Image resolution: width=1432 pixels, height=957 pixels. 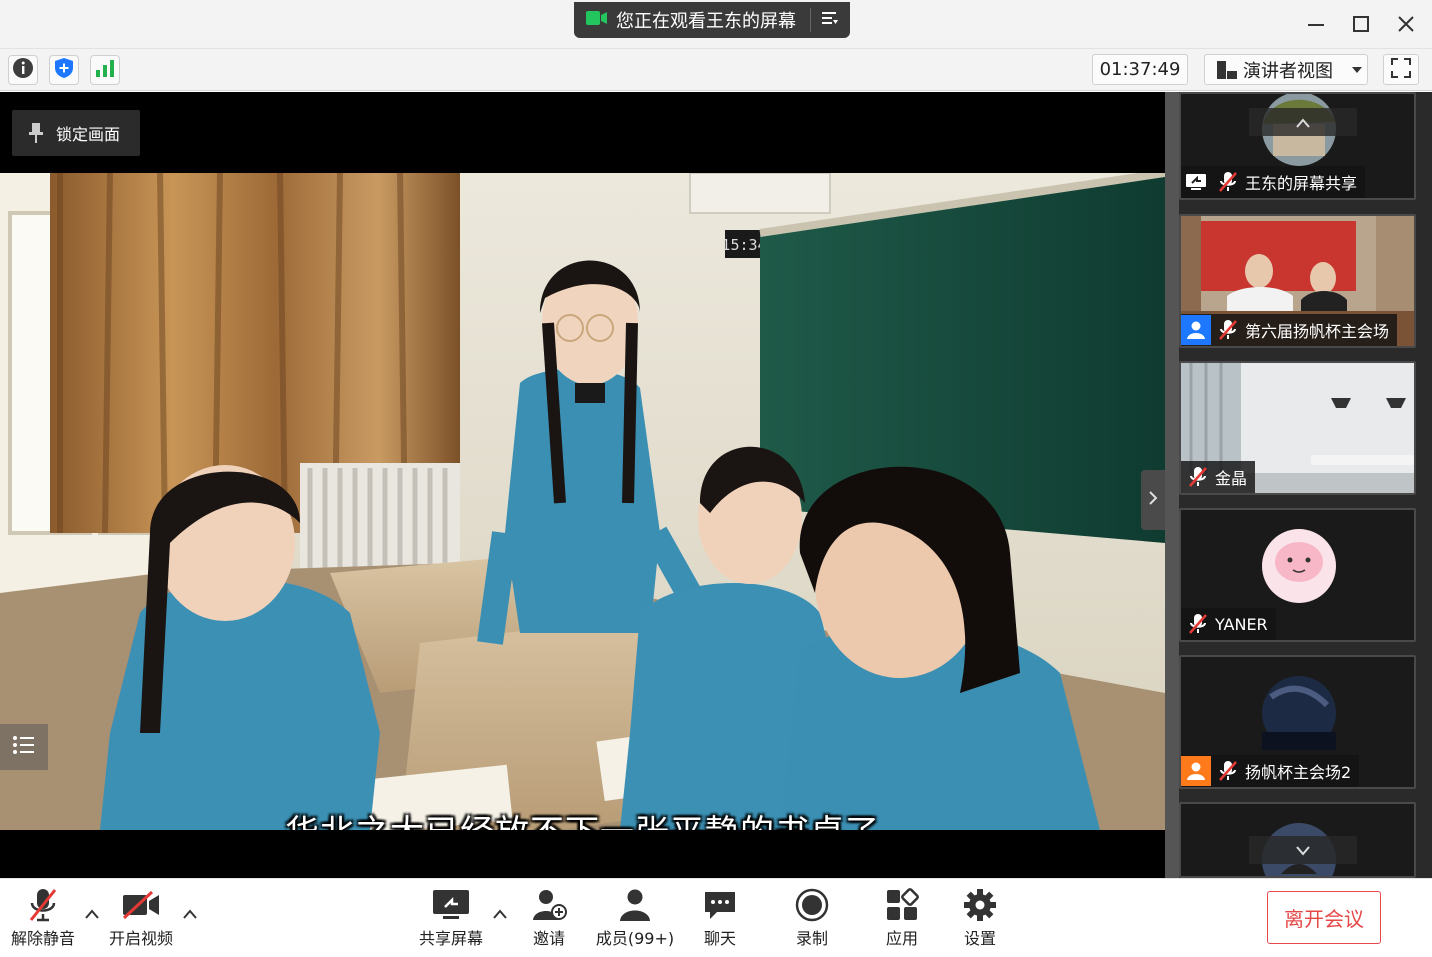 I want to click on title-bar: 您正在观看王东的屏幕, so click(x=716, y=24).